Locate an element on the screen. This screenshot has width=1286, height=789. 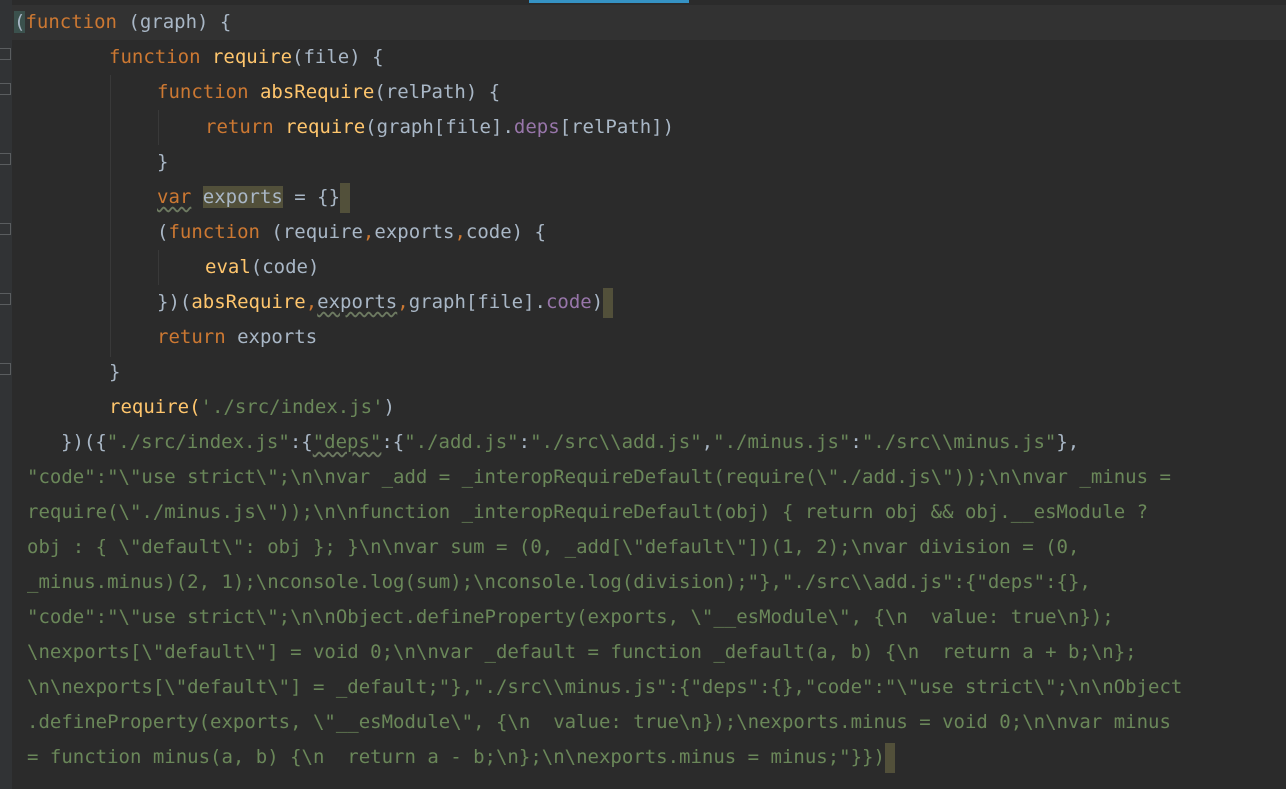
code-line-2: function require(file) { is located at coordinates (643, 57).